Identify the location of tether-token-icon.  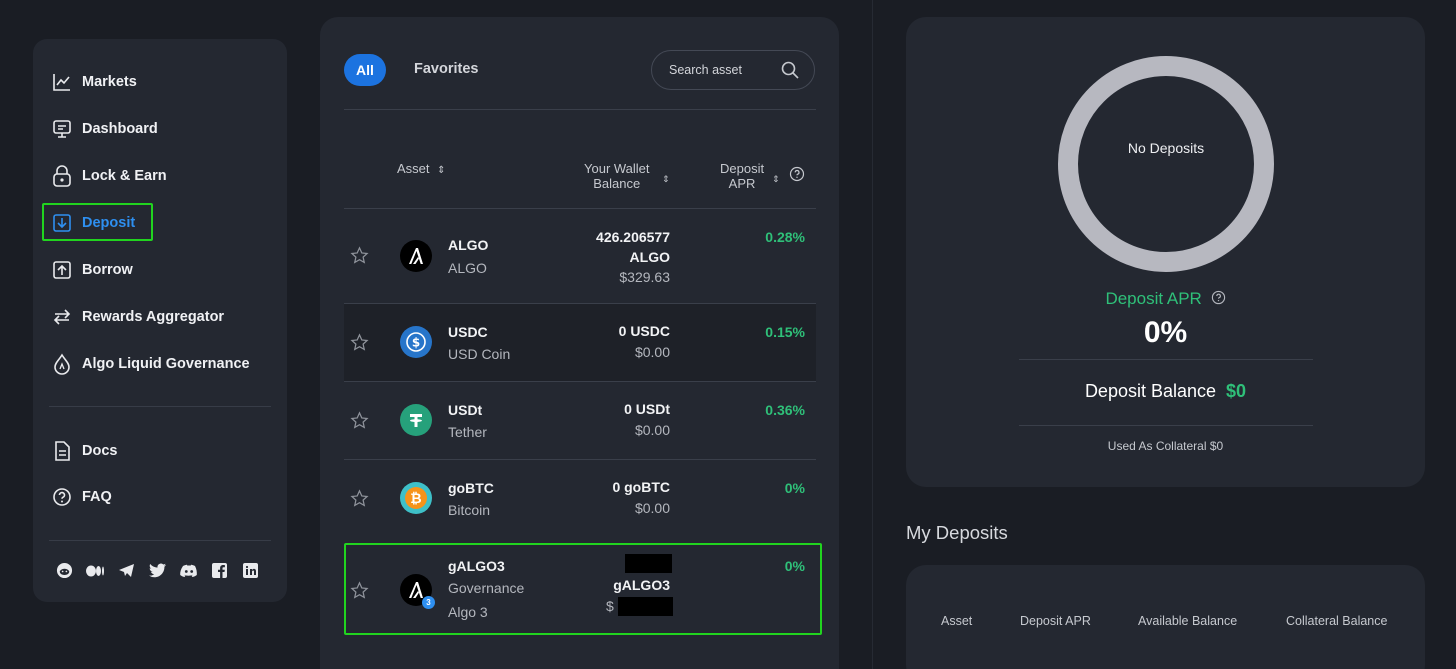
(416, 420).